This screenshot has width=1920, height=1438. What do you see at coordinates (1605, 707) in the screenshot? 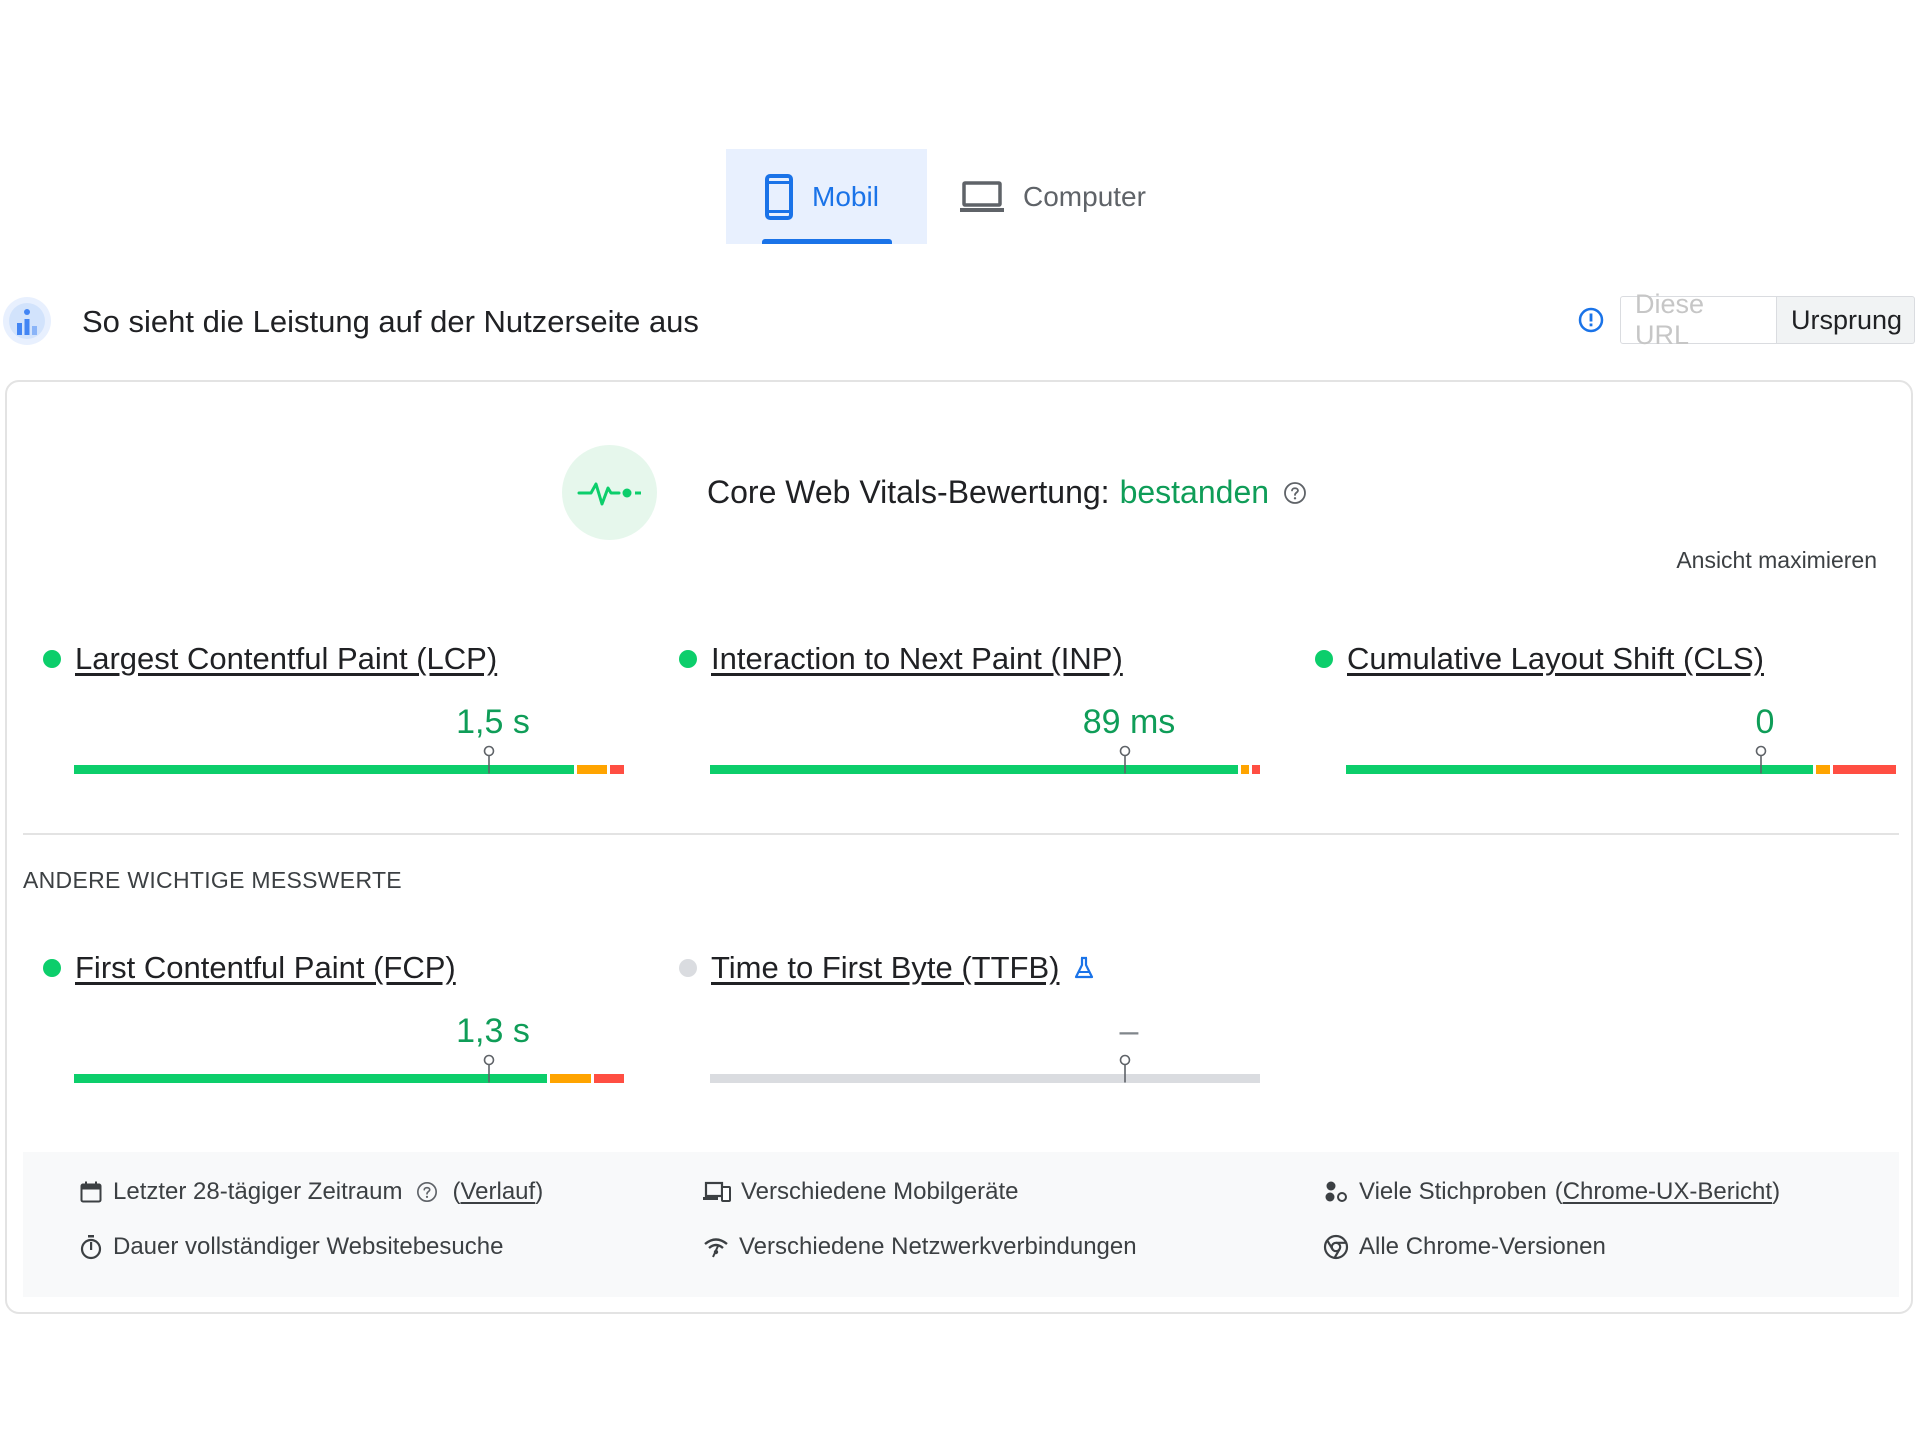
I see `metric-cls: Cumulative Layout Shift (CLS) 0` at bounding box center [1605, 707].